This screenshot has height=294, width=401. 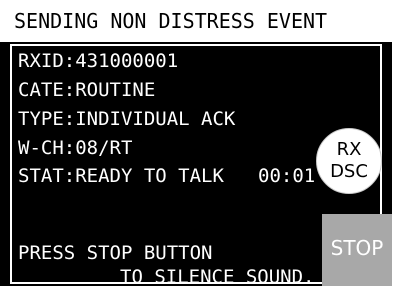 What do you see at coordinates (196, 21) in the screenshot?
I see `screen-title: SENDING NON DISTRESS EVENT` at bounding box center [196, 21].